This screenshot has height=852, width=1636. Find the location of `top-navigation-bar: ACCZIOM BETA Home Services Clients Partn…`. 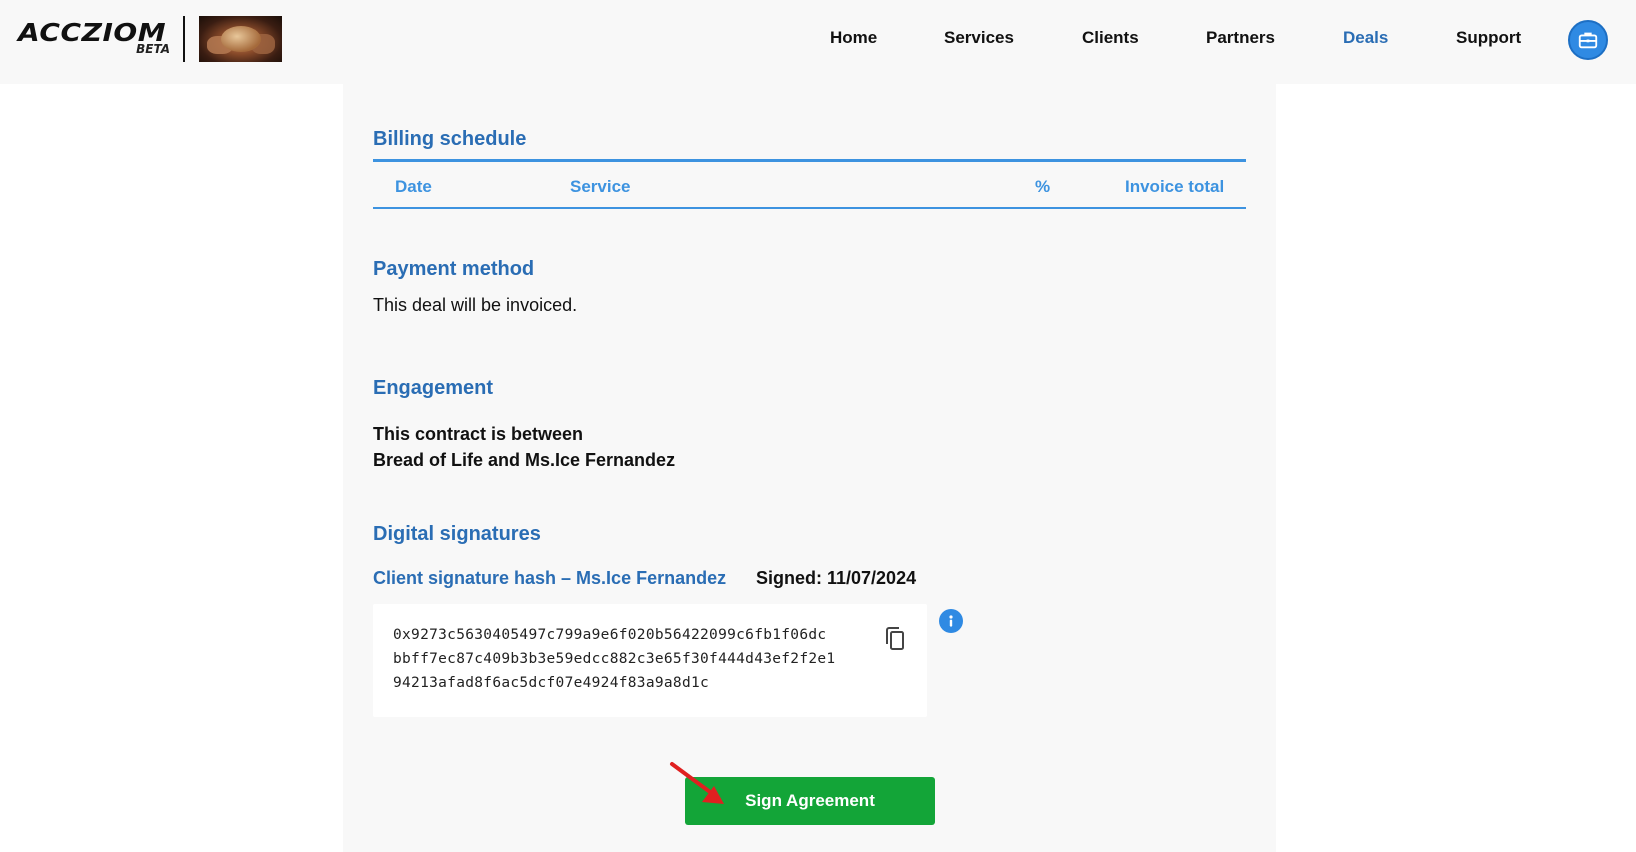

top-navigation-bar: ACCZIOM BETA Home Services Clients Partn… is located at coordinates (818, 42).